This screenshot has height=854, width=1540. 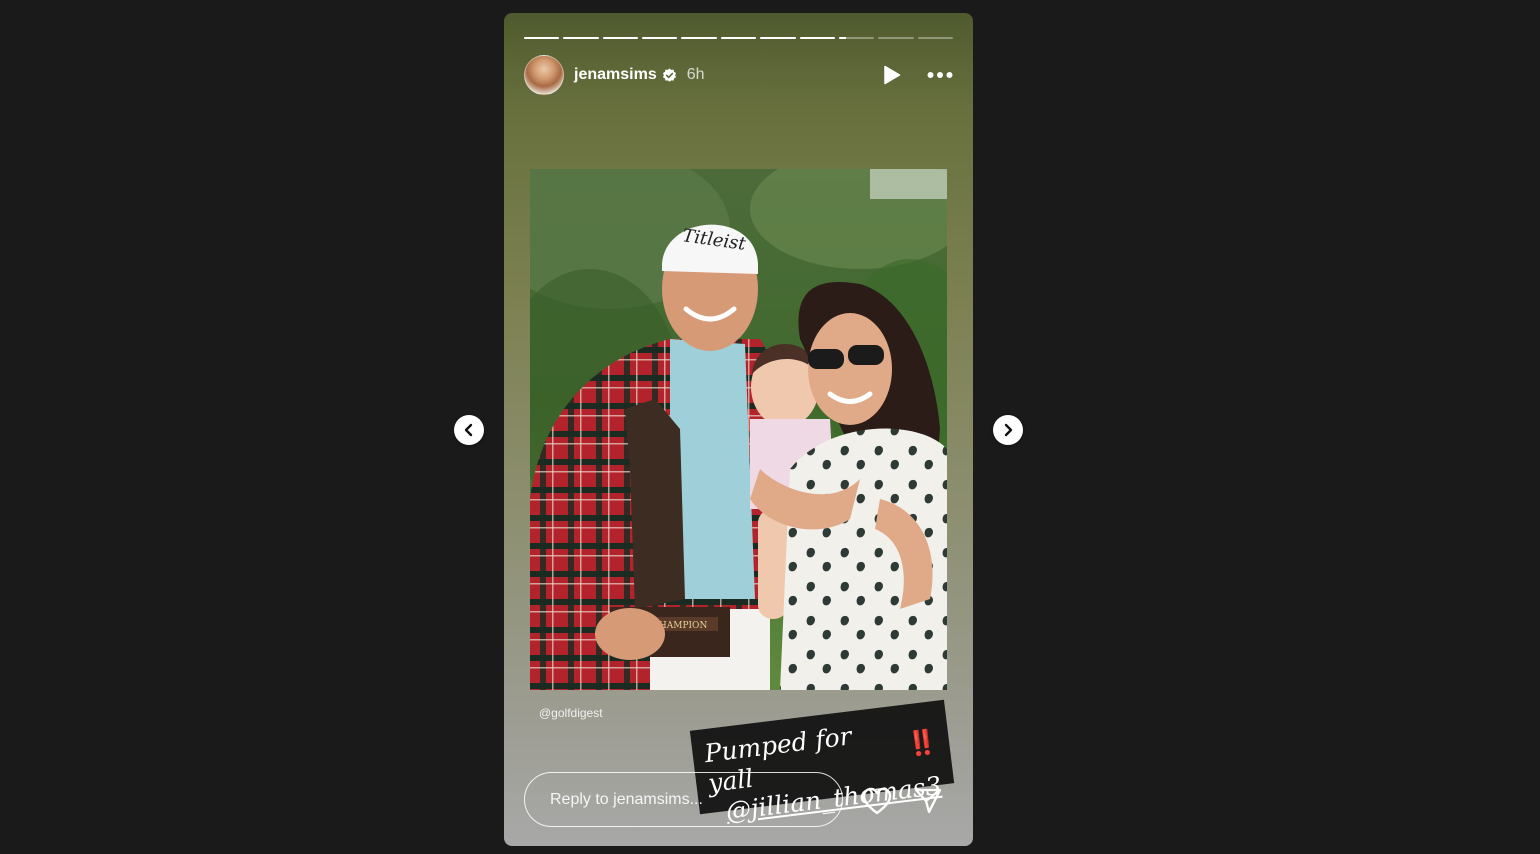 I want to click on story-header: jenamsims 6h, so click(x=738, y=75).